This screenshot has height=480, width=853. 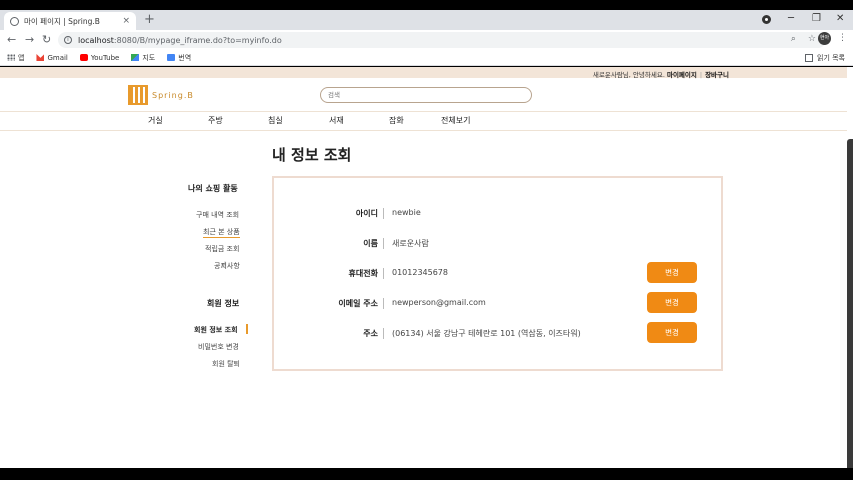 What do you see at coordinates (366, 213) in the screenshot?
I see `label-id: 아이디` at bounding box center [366, 213].